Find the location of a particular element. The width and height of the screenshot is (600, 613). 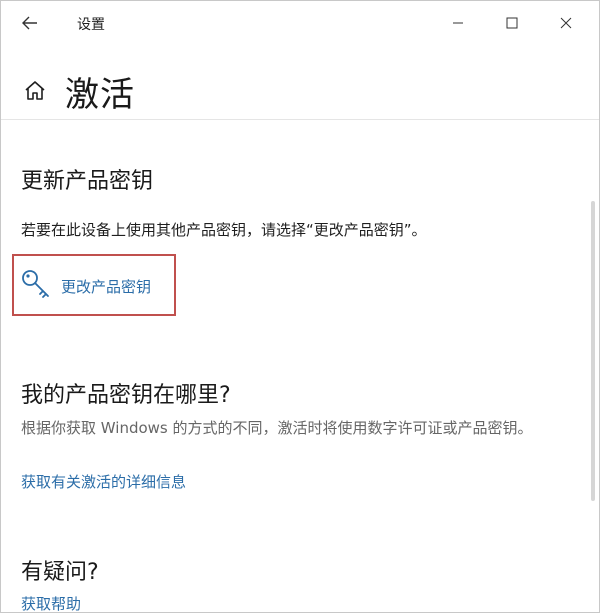

close-button is located at coordinates (566, 23).